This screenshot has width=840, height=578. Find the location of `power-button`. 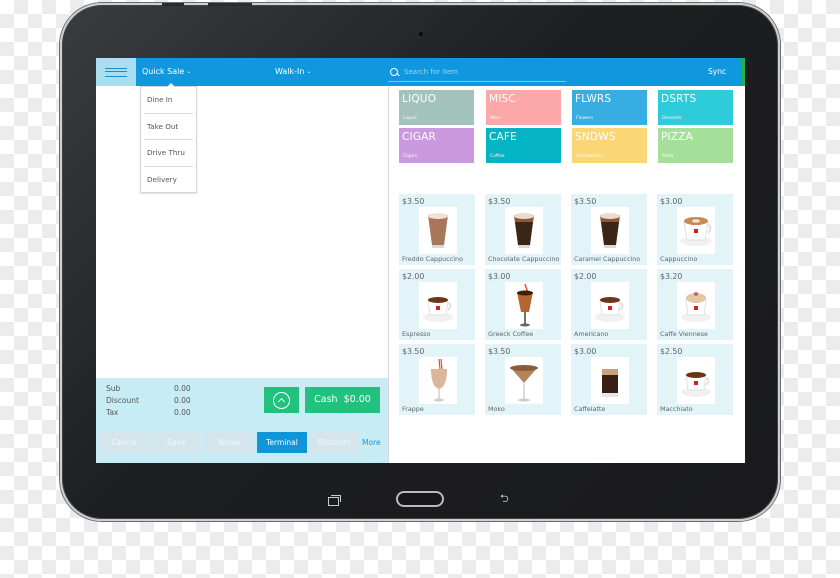

power-button is located at coordinates (230, 4).